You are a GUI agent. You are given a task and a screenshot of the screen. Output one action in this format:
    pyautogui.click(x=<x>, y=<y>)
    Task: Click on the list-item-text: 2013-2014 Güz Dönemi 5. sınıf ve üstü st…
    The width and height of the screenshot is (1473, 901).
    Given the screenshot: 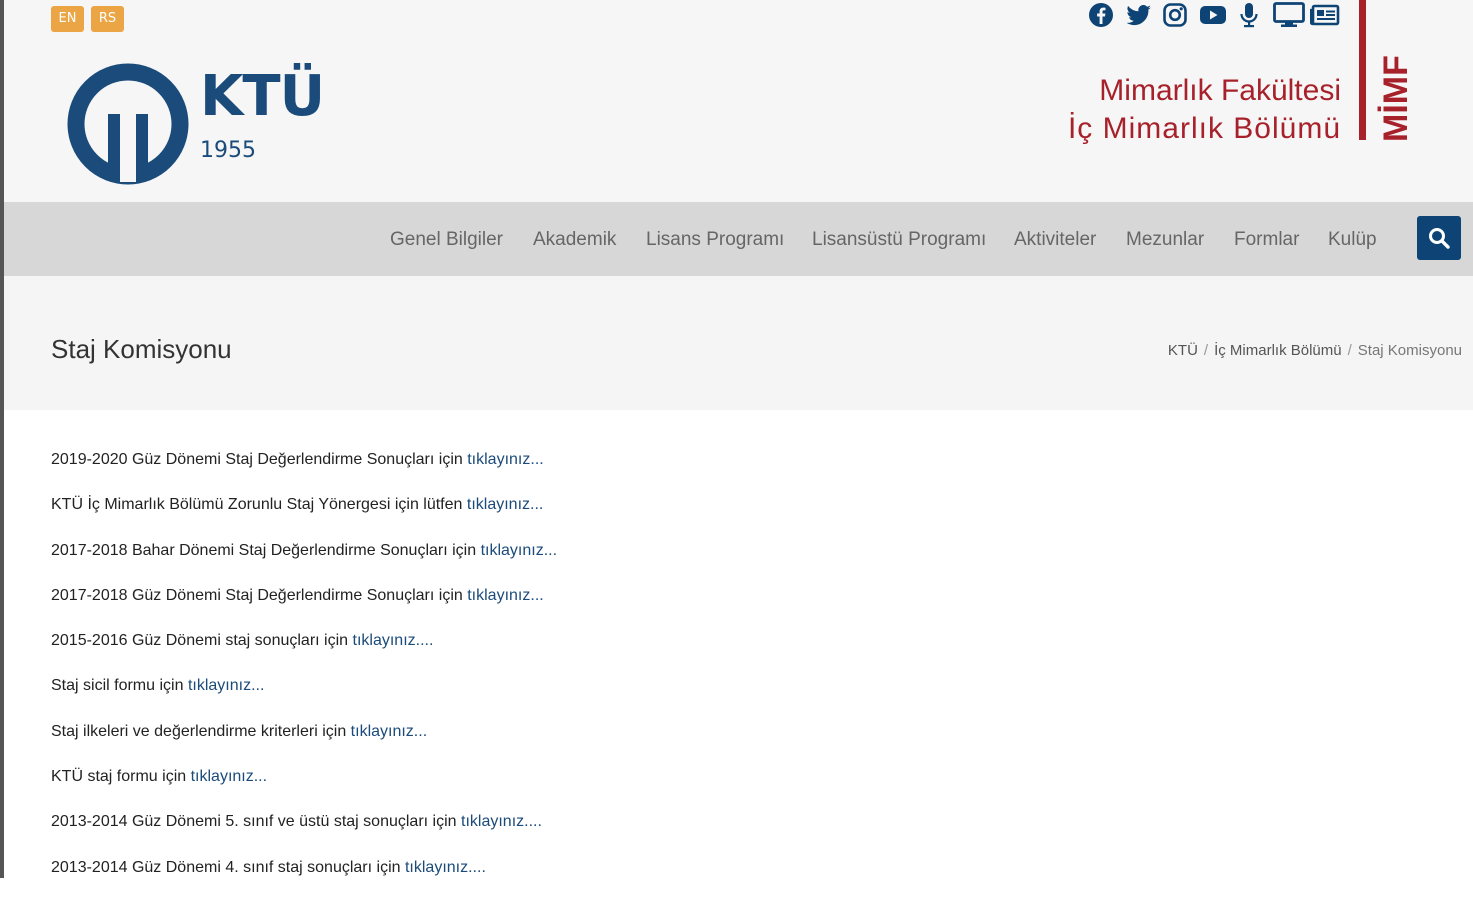 What is the action you would take?
    pyautogui.click(x=254, y=822)
    